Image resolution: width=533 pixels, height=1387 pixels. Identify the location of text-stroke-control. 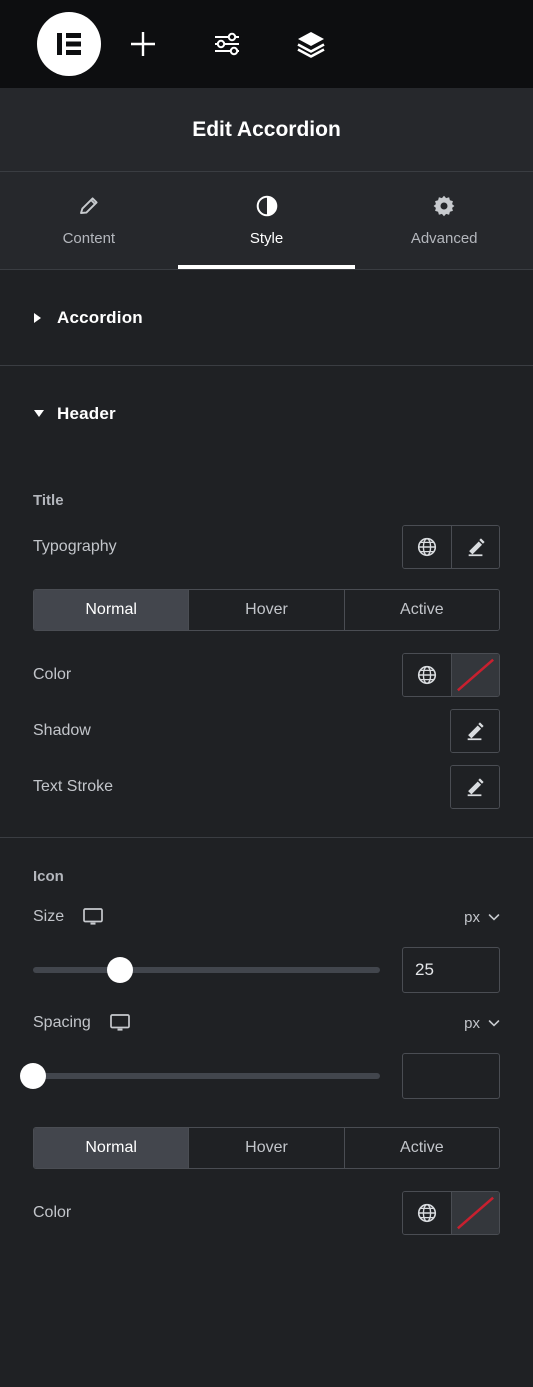
(475, 787).